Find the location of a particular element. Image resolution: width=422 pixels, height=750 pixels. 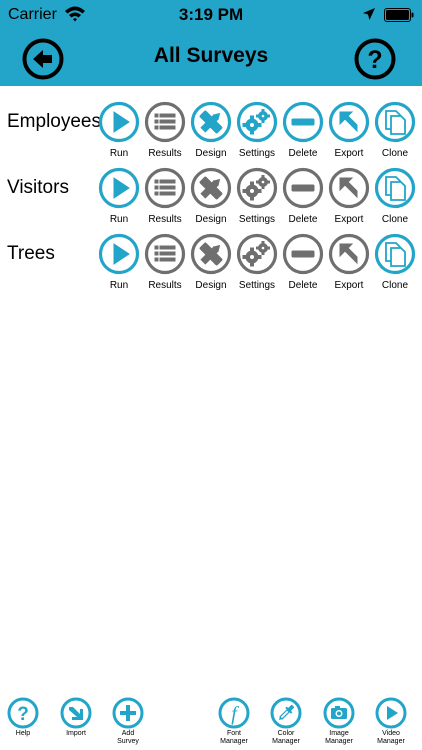

import-tool-button: Import is located at coordinates (76, 721).